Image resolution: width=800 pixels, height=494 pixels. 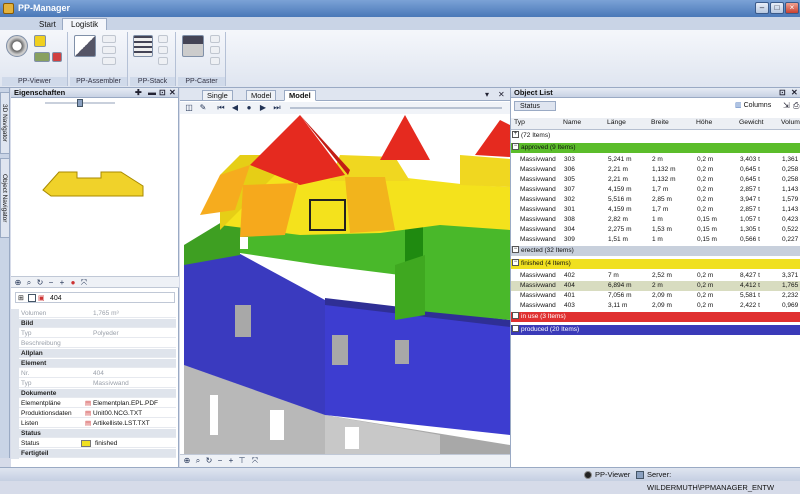 I want to click on property-row: Allplan, so click(x=97, y=353).